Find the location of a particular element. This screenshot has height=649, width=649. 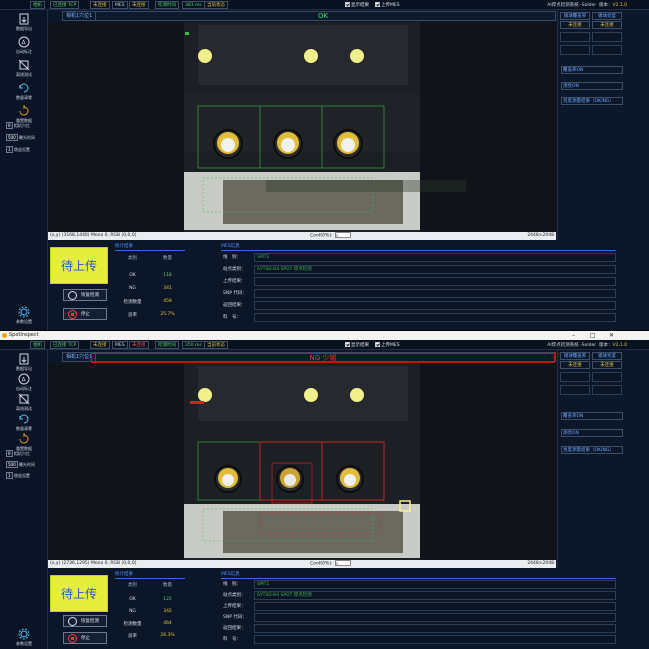

app-title-2: AI焊点检测系统 -Solder 版本：V2.1.0 is located at coordinates (587, 345).